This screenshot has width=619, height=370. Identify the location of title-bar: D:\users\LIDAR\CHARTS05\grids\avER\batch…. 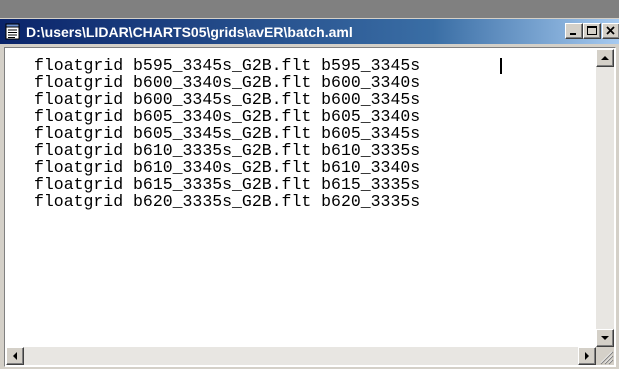
(309, 31).